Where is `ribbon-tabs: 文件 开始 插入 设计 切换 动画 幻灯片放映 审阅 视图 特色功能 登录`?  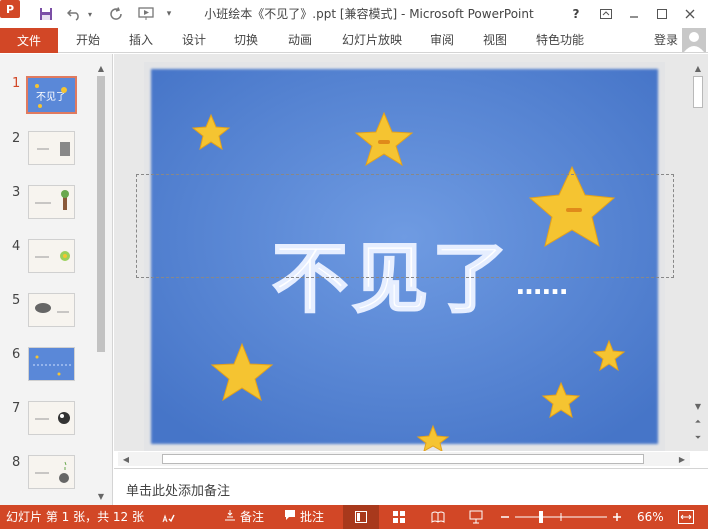 ribbon-tabs: 文件 开始 插入 设计 切换 动画 幻灯片放映 审阅 视图 特色功能 登录 is located at coordinates (354, 40).